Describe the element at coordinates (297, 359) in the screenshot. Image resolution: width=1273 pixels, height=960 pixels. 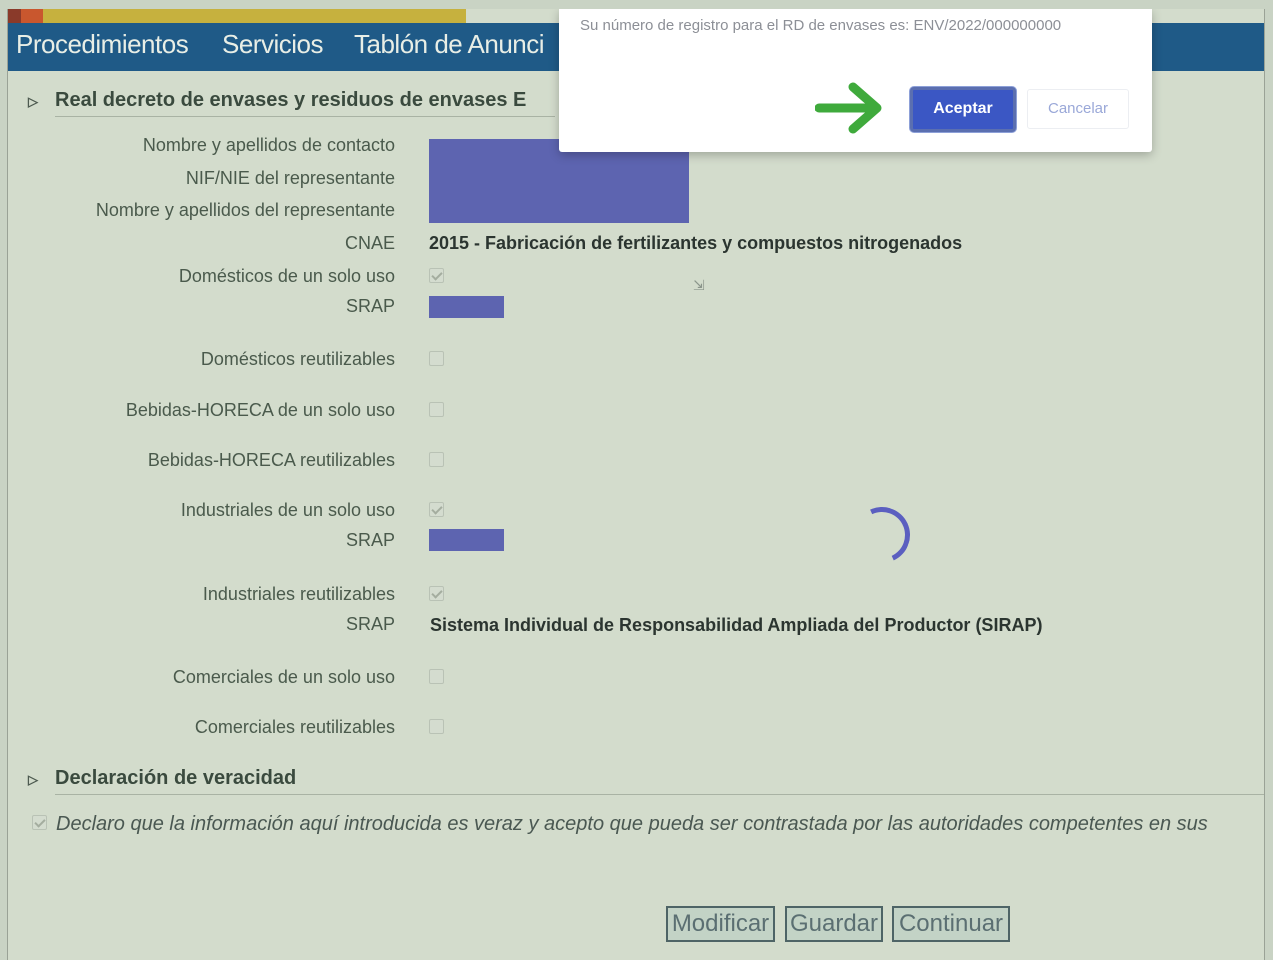
I see `domesticos-reut-label: Domésticos reutilizables` at that location.